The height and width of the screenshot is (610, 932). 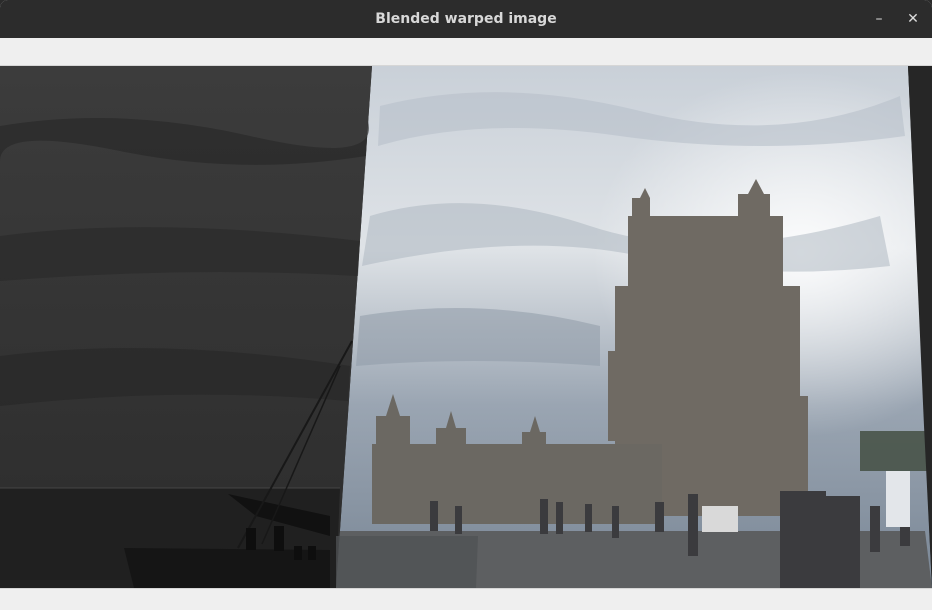 What do you see at coordinates (720, 519) in the screenshot?
I see `car` at bounding box center [720, 519].